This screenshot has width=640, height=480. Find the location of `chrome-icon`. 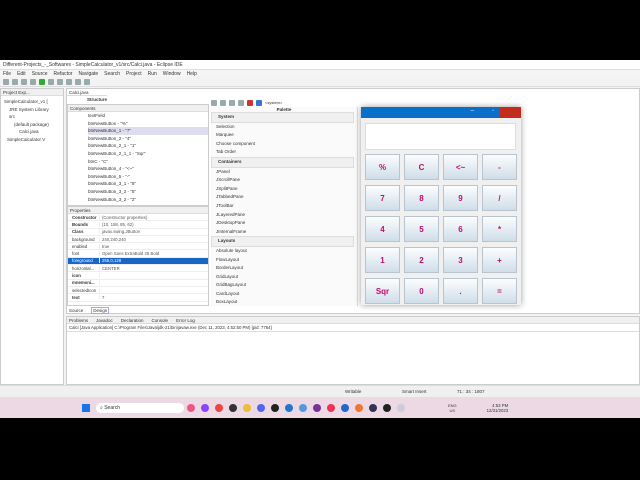

chrome-icon is located at coordinates (219, 407).